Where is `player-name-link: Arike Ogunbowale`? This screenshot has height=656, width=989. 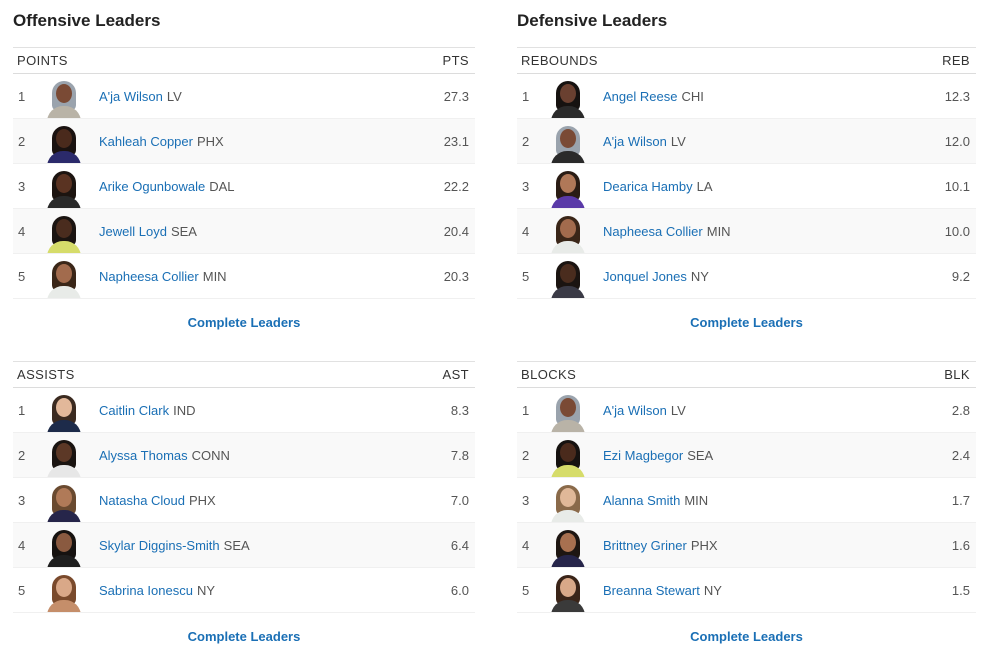 player-name-link: Arike Ogunbowale is located at coordinates (152, 186).